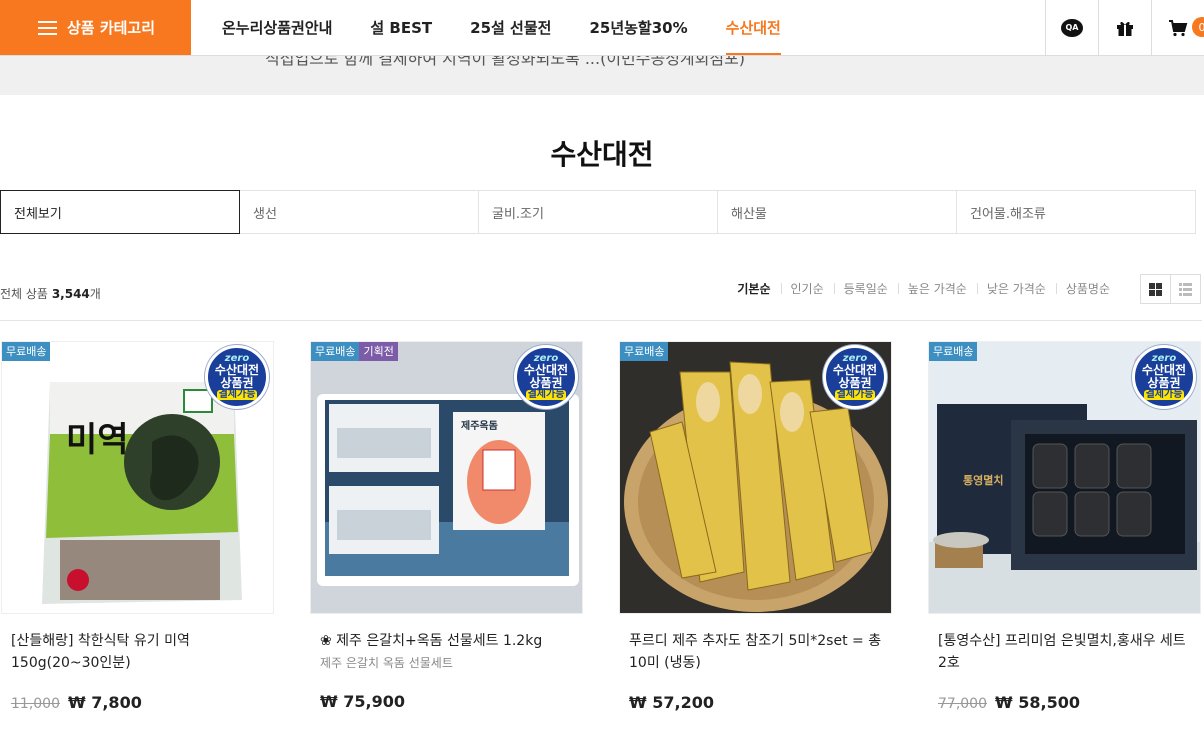 This screenshot has width=1204, height=746. Describe the element at coordinates (983, 480) in the screenshot. I see `product-image-caption: 통영멸치` at that location.